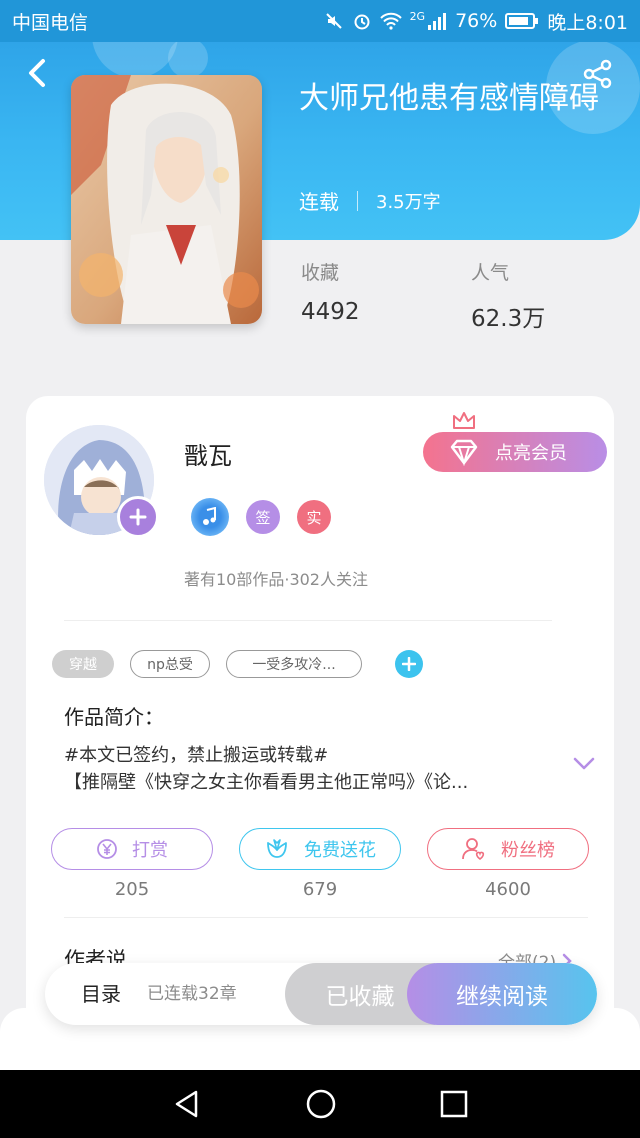 The image size is (640, 1138). Describe the element at coordinates (454, 1104) in the screenshot. I see `nav-recents-icon` at that location.